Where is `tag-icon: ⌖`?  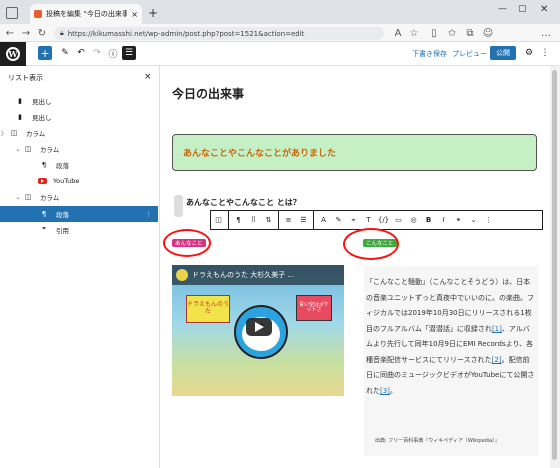
tag-icon: ⌖ is located at coordinates (353, 220).